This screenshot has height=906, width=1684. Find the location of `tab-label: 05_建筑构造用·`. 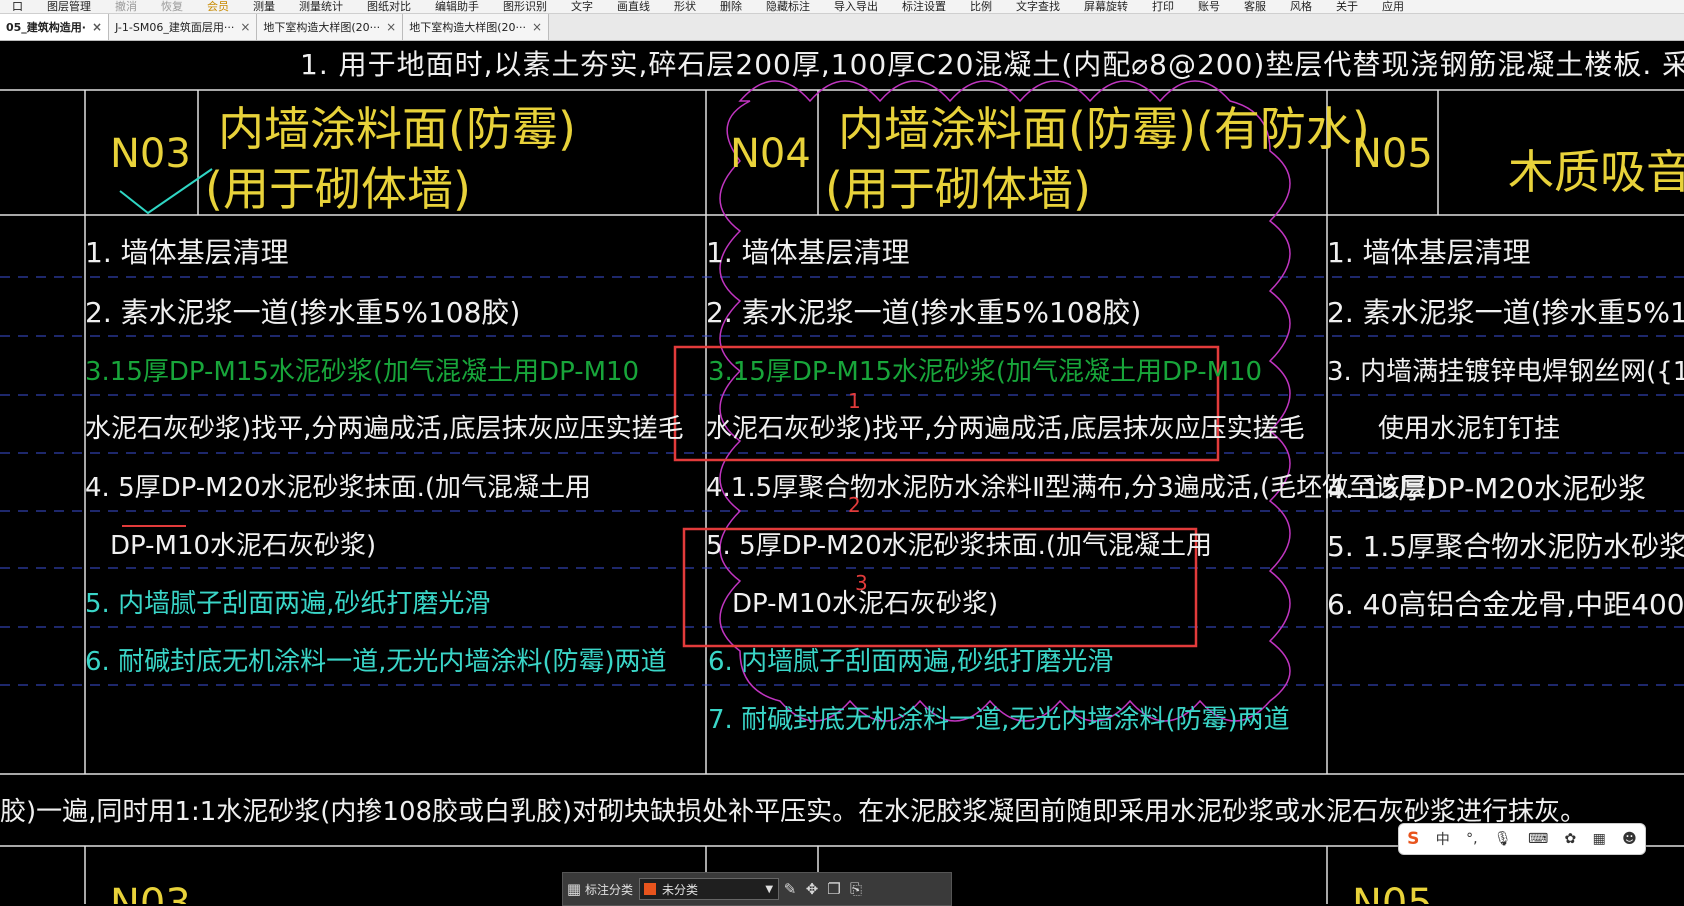

tab-label: 05_建筑构造用· is located at coordinates (46, 27).